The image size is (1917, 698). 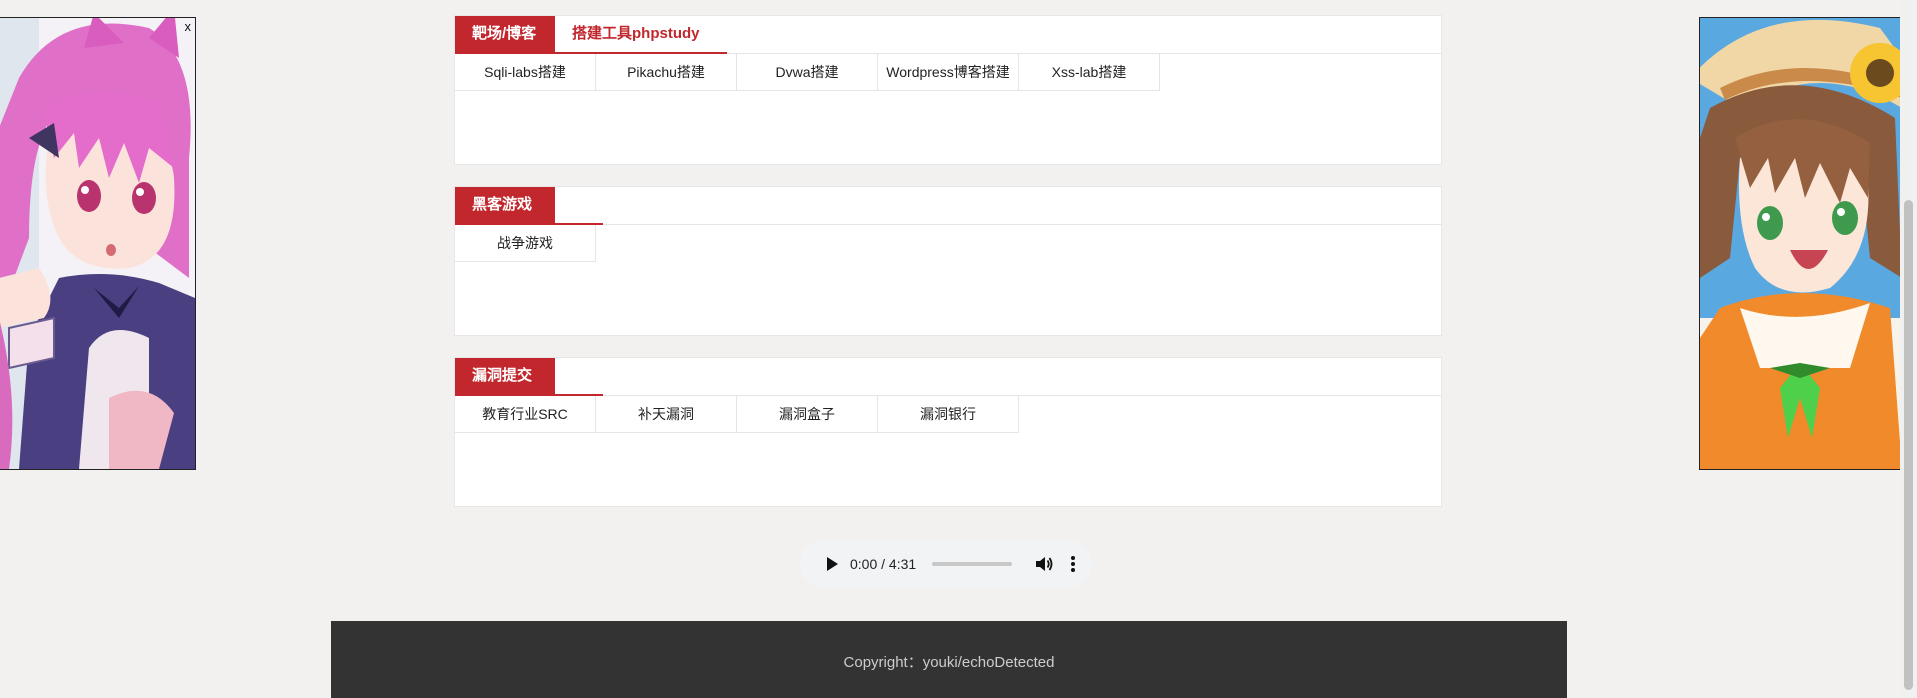 I want to click on list-item-sqli-labs: Sqli-labs搭建, so click(x=525, y=72).